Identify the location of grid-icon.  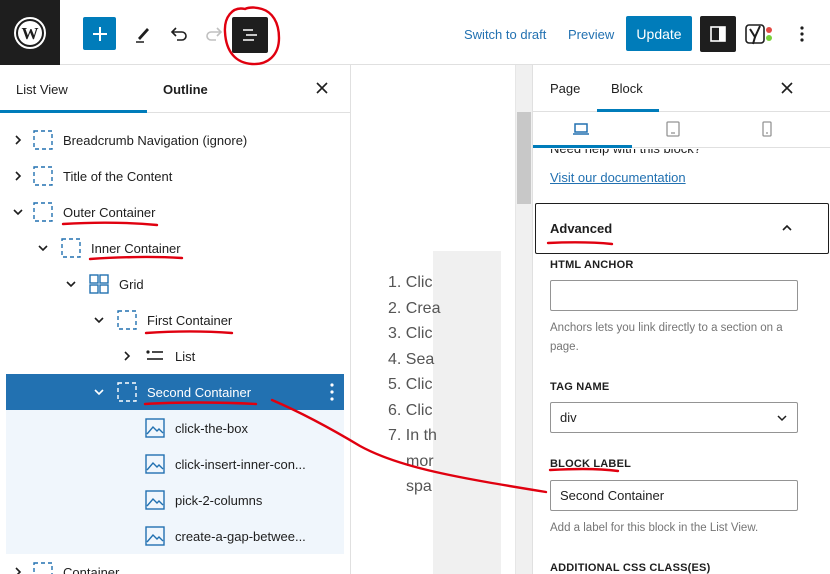
(99, 284).